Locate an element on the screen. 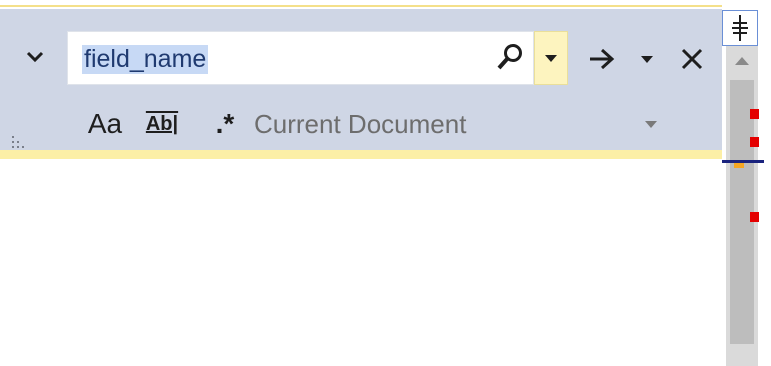 This screenshot has width=771, height=366. find-next-button is located at coordinates (602, 59).